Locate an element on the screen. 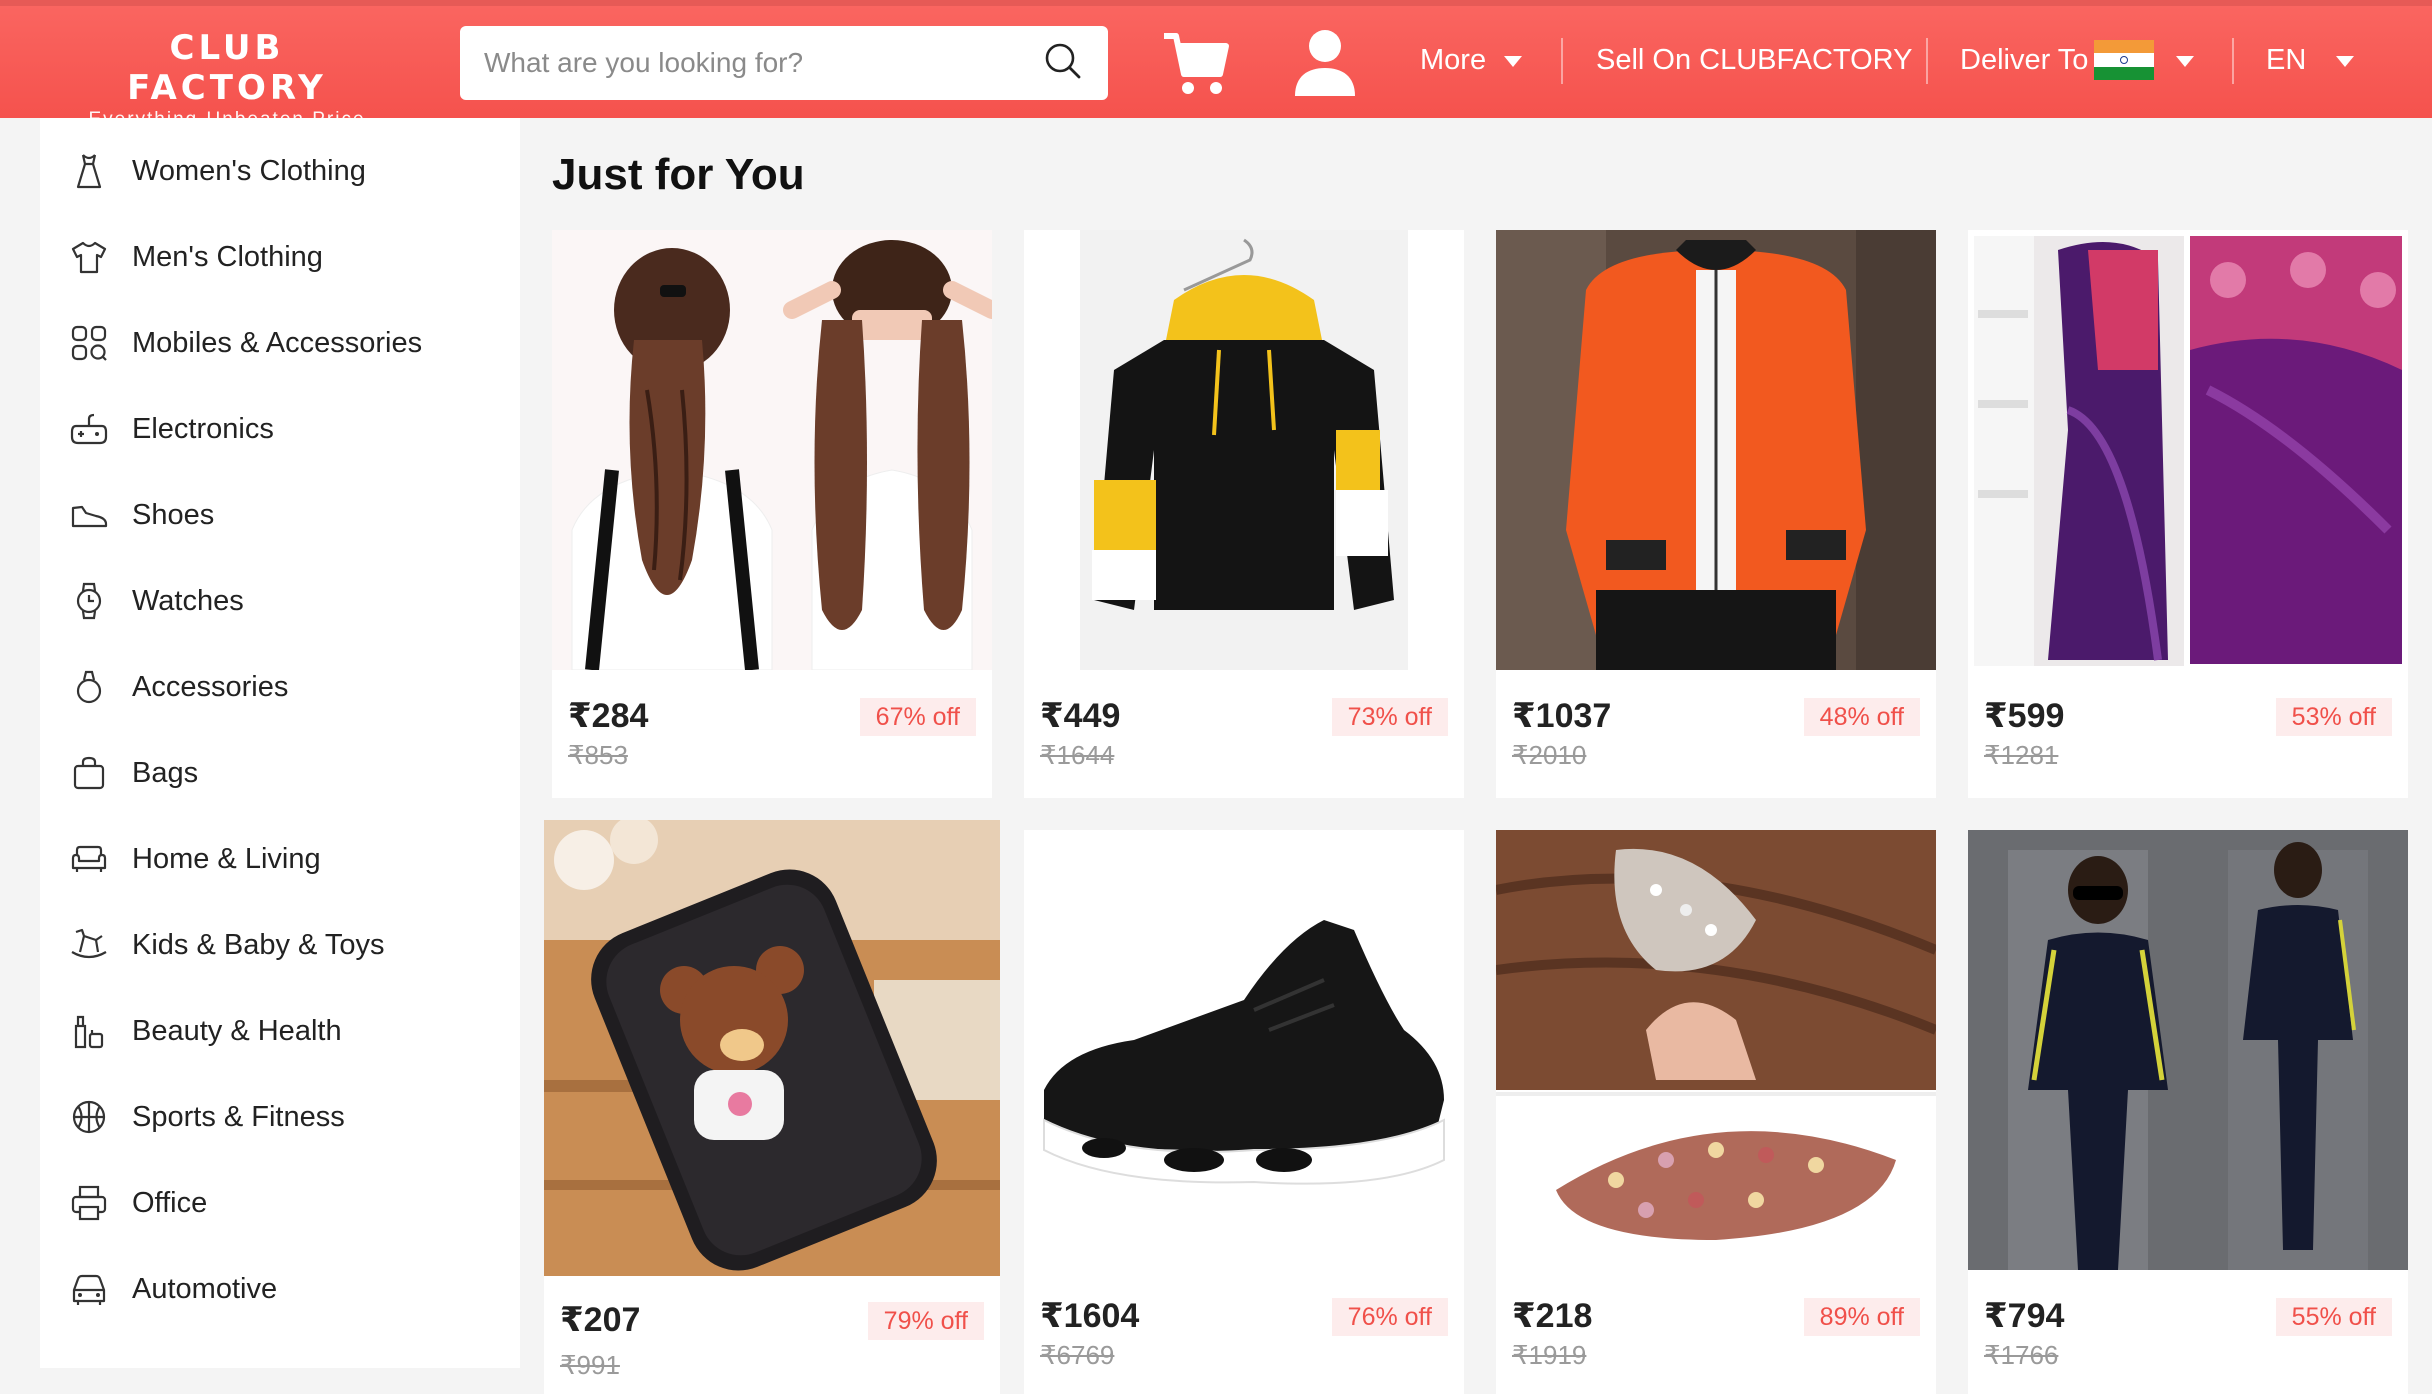 This screenshot has width=2432, height=1394. car-icon is located at coordinates (89, 1289).